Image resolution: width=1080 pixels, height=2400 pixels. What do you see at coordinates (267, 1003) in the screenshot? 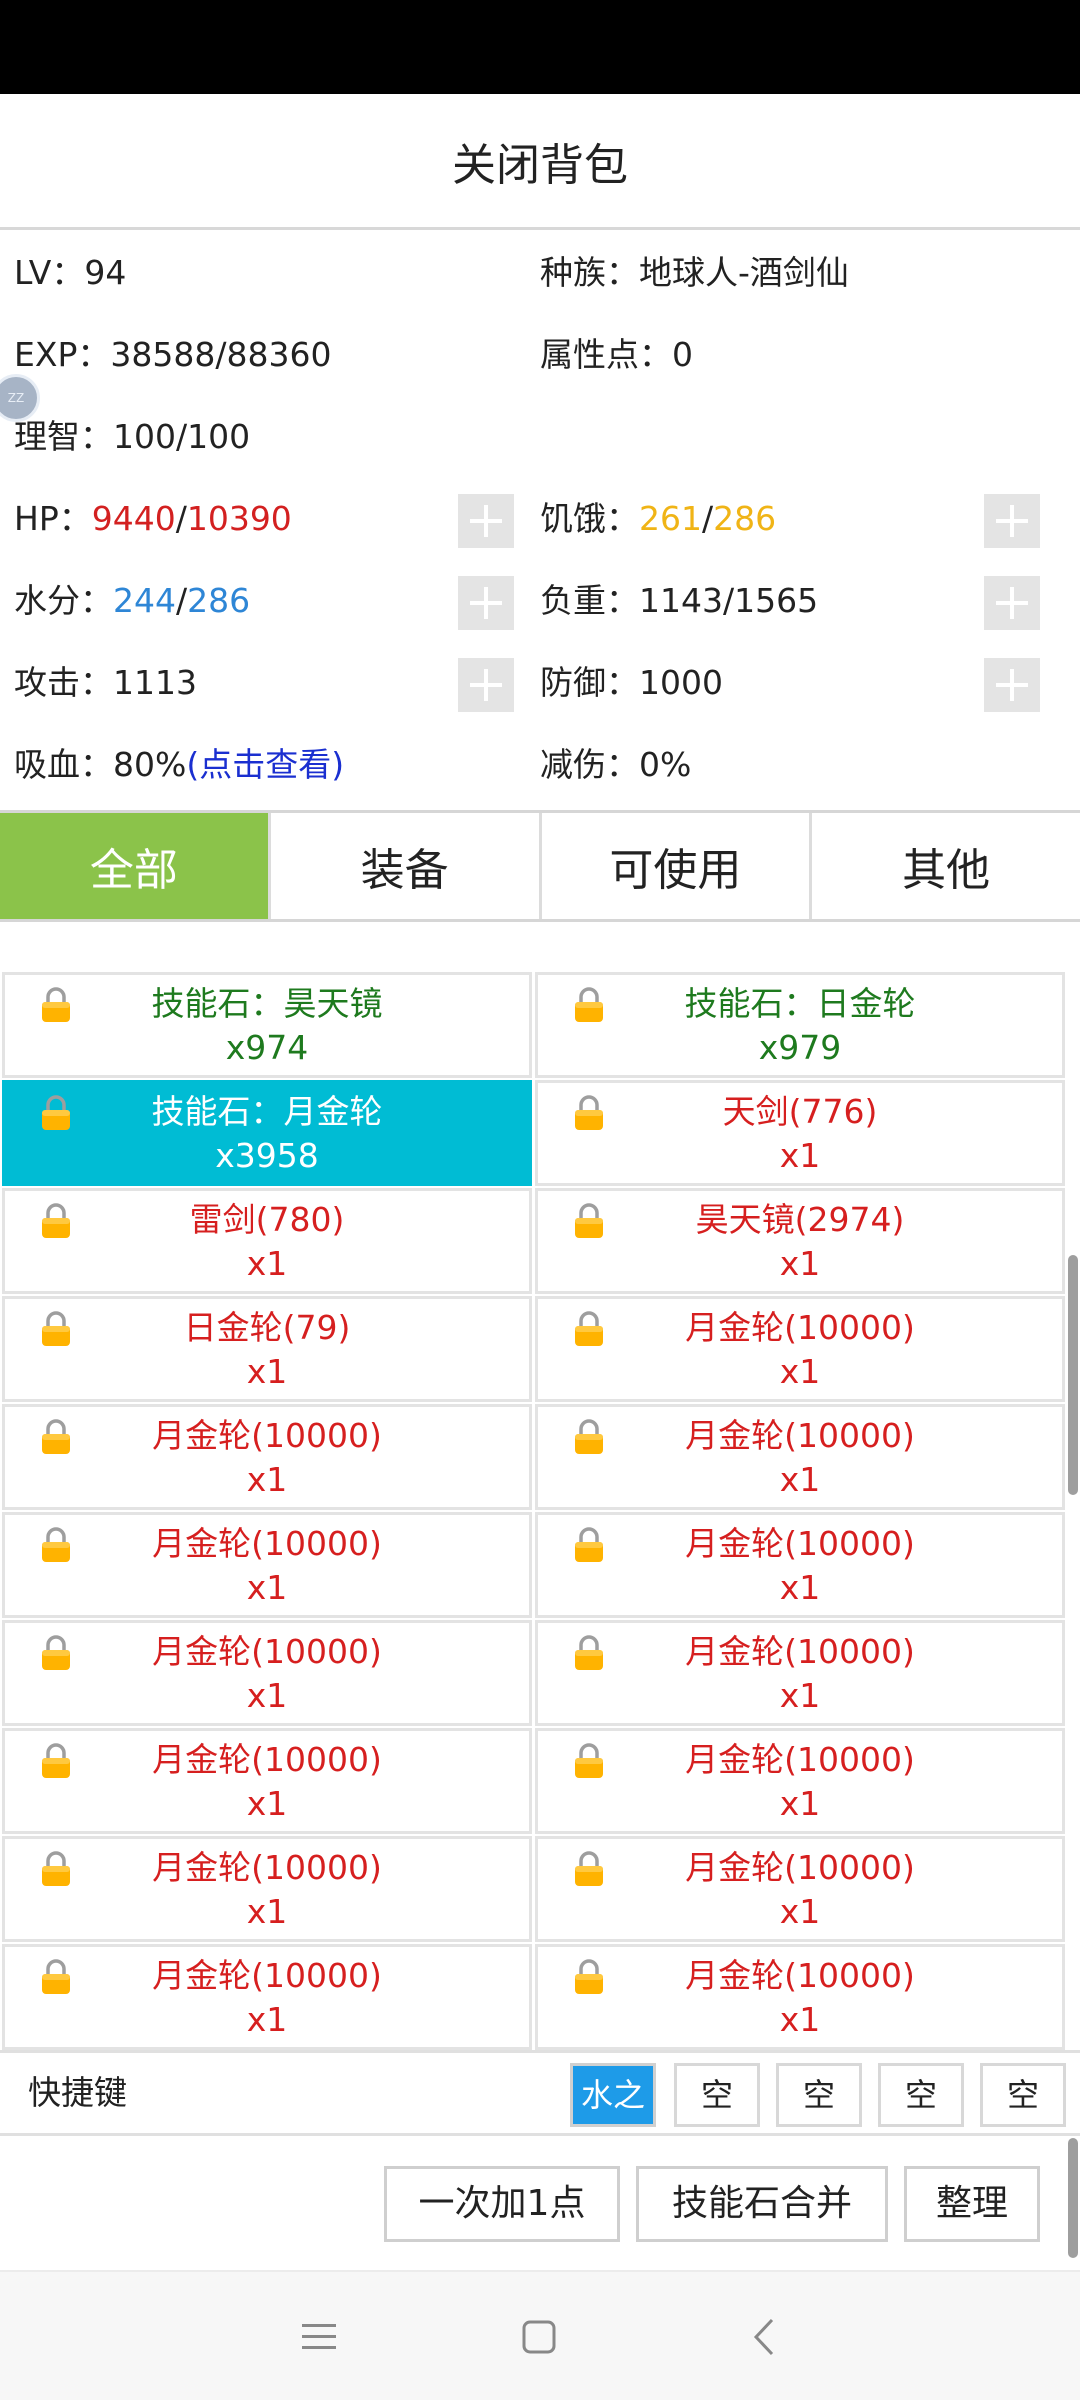
I see `item-name: 技能石：昊天镜` at bounding box center [267, 1003].